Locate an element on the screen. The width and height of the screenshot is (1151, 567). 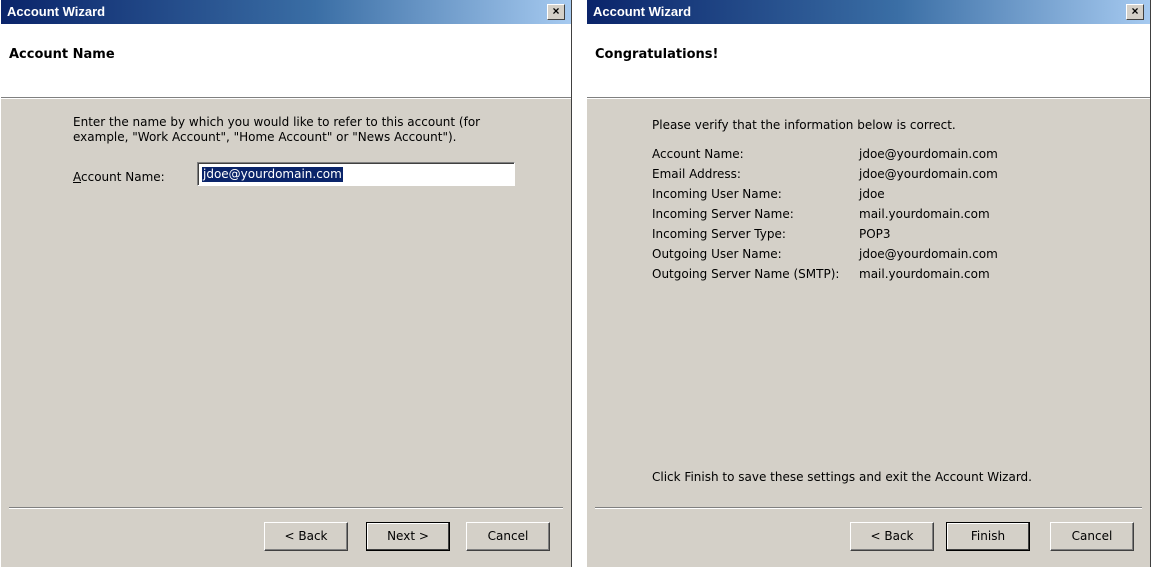
summary-value: jdoe is located at coordinates (872, 194).